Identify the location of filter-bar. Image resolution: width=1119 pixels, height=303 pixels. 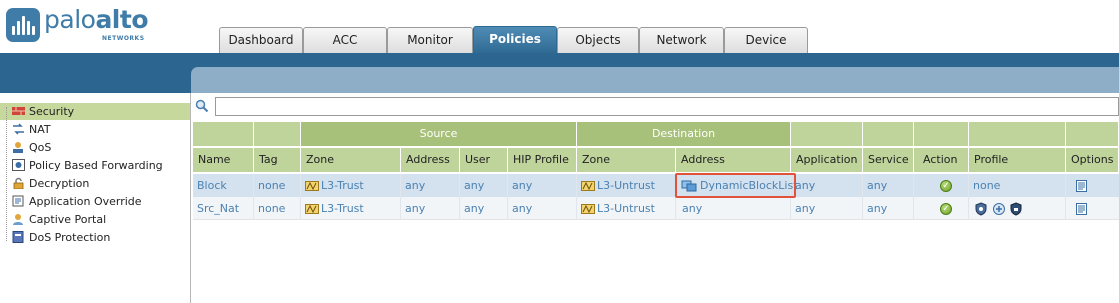
(655, 107).